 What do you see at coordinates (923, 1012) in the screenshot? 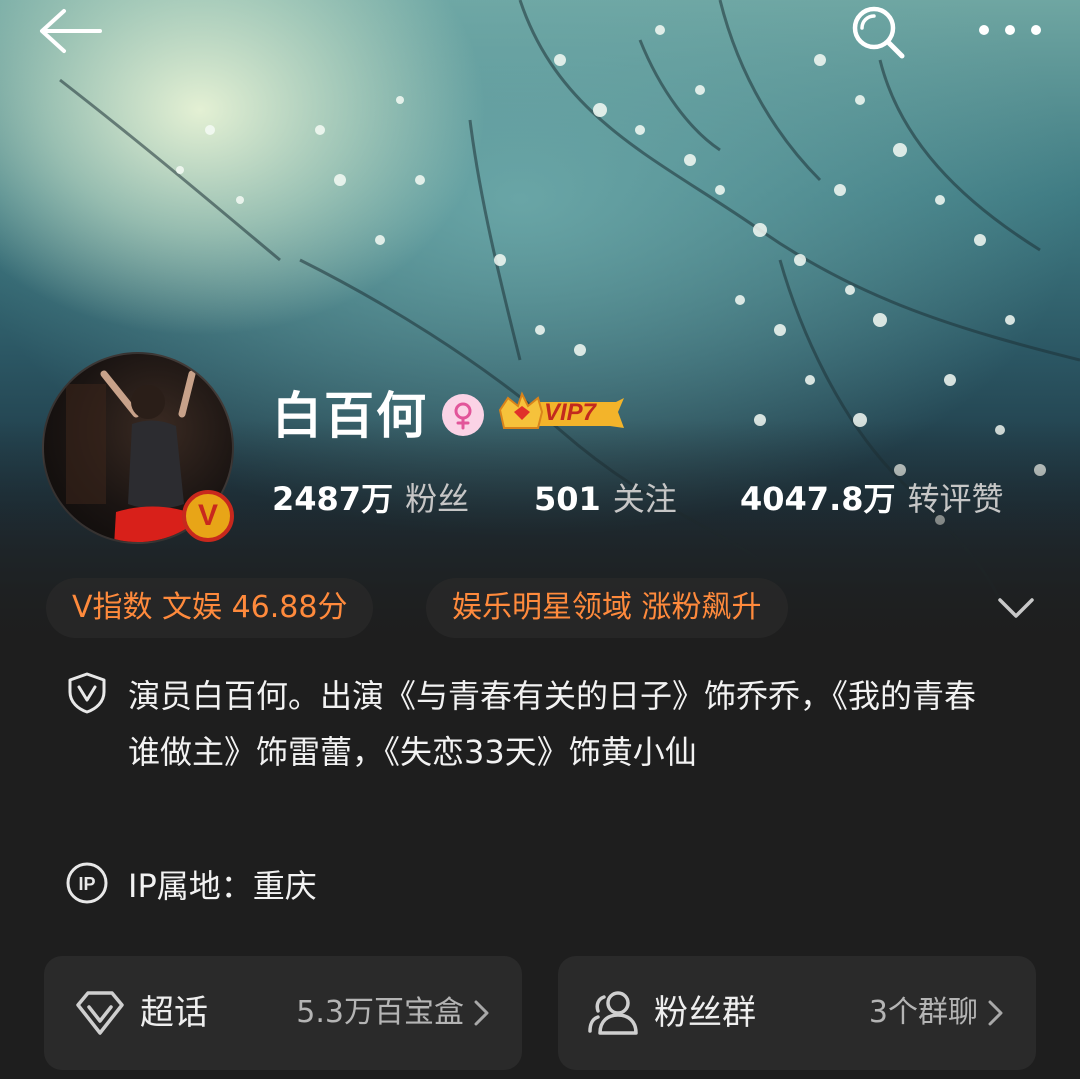
I see `fan-group-meta: 3个群聊` at bounding box center [923, 1012].